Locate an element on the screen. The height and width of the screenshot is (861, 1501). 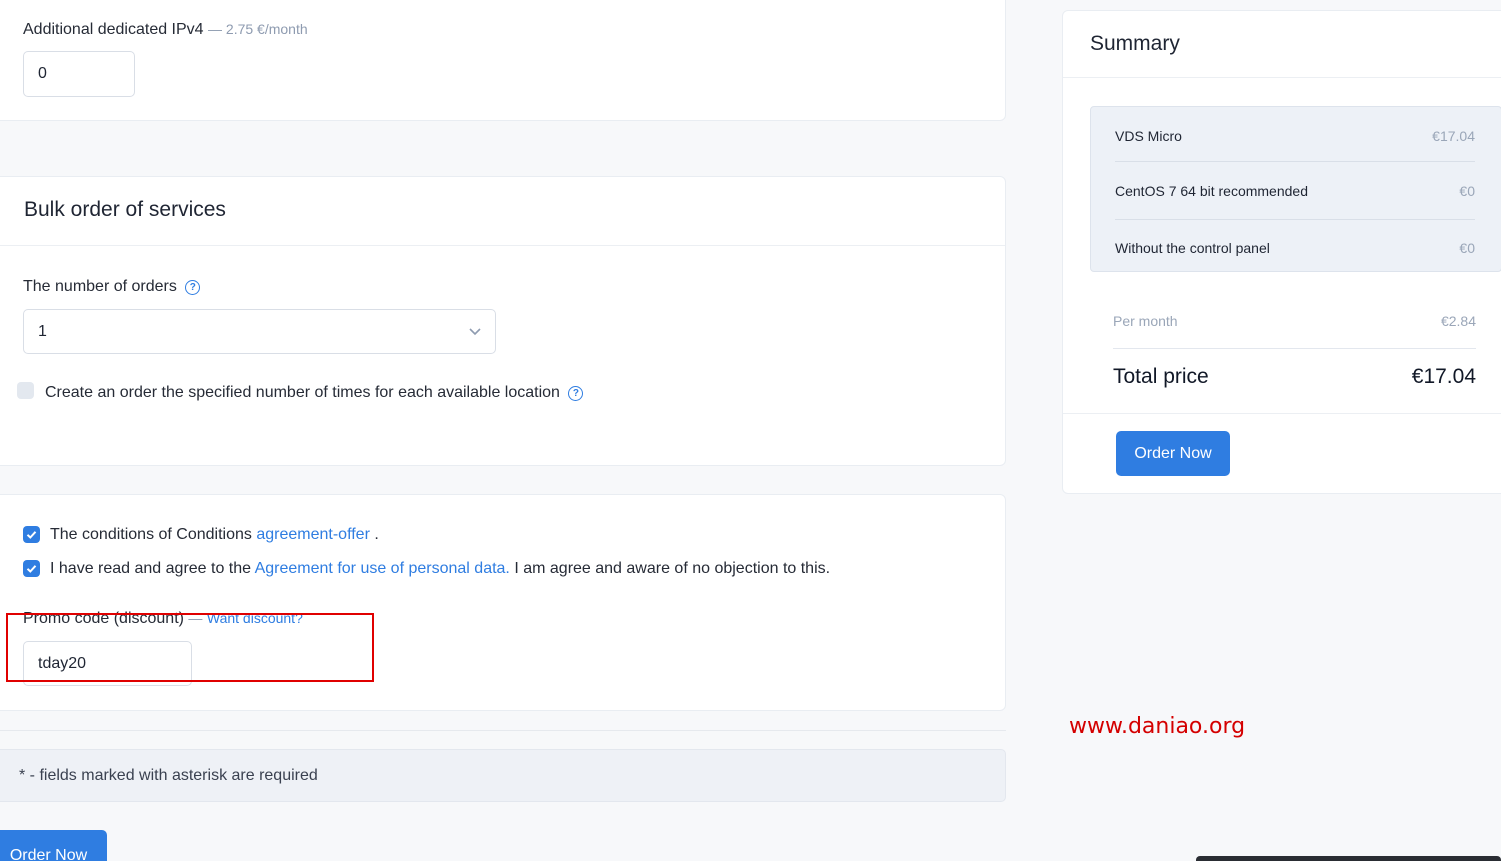
summary-item-name: CentOS 7 64 bit recommended is located at coordinates (1211, 190).